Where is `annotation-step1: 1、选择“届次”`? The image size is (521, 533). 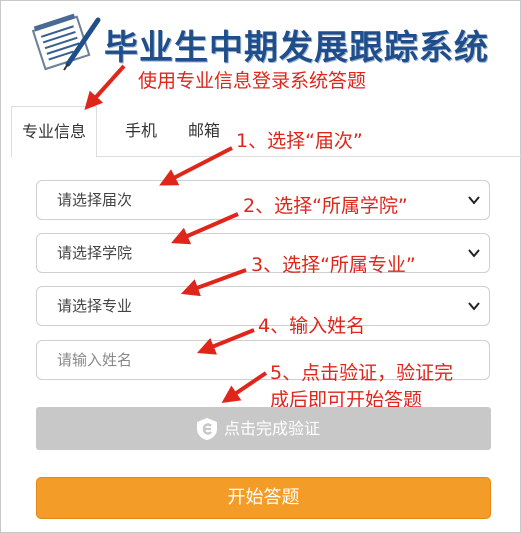 annotation-step1: 1、选择“届次” is located at coordinates (299, 141).